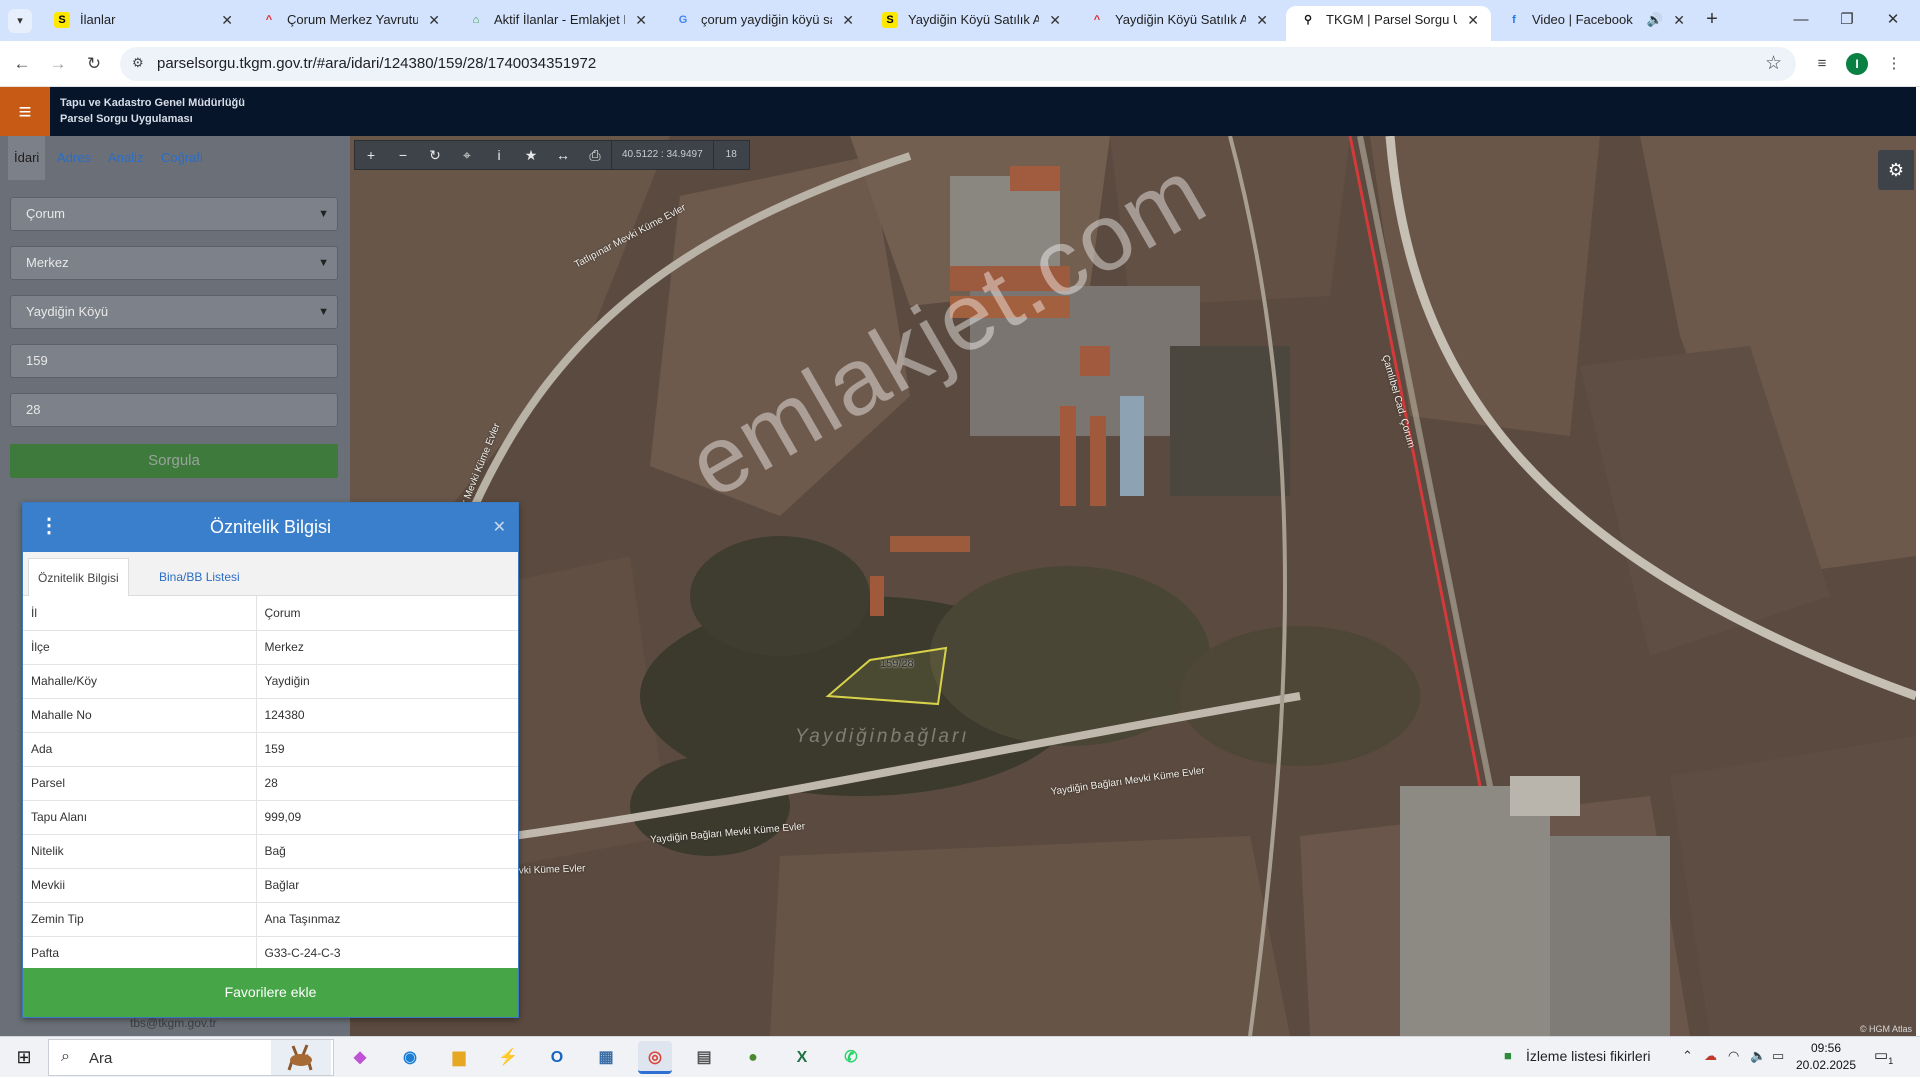 This screenshot has height=1078, width=1920. Describe the element at coordinates (360, 1057) in the screenshot. I see `copilot-icon: ◆` at that location.